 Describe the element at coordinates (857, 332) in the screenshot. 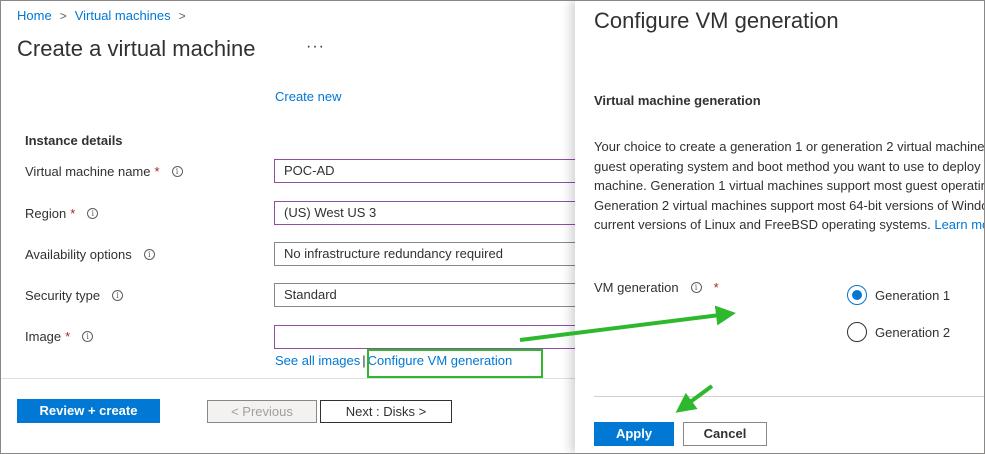

I see `radio-unselected-icon` at that location.